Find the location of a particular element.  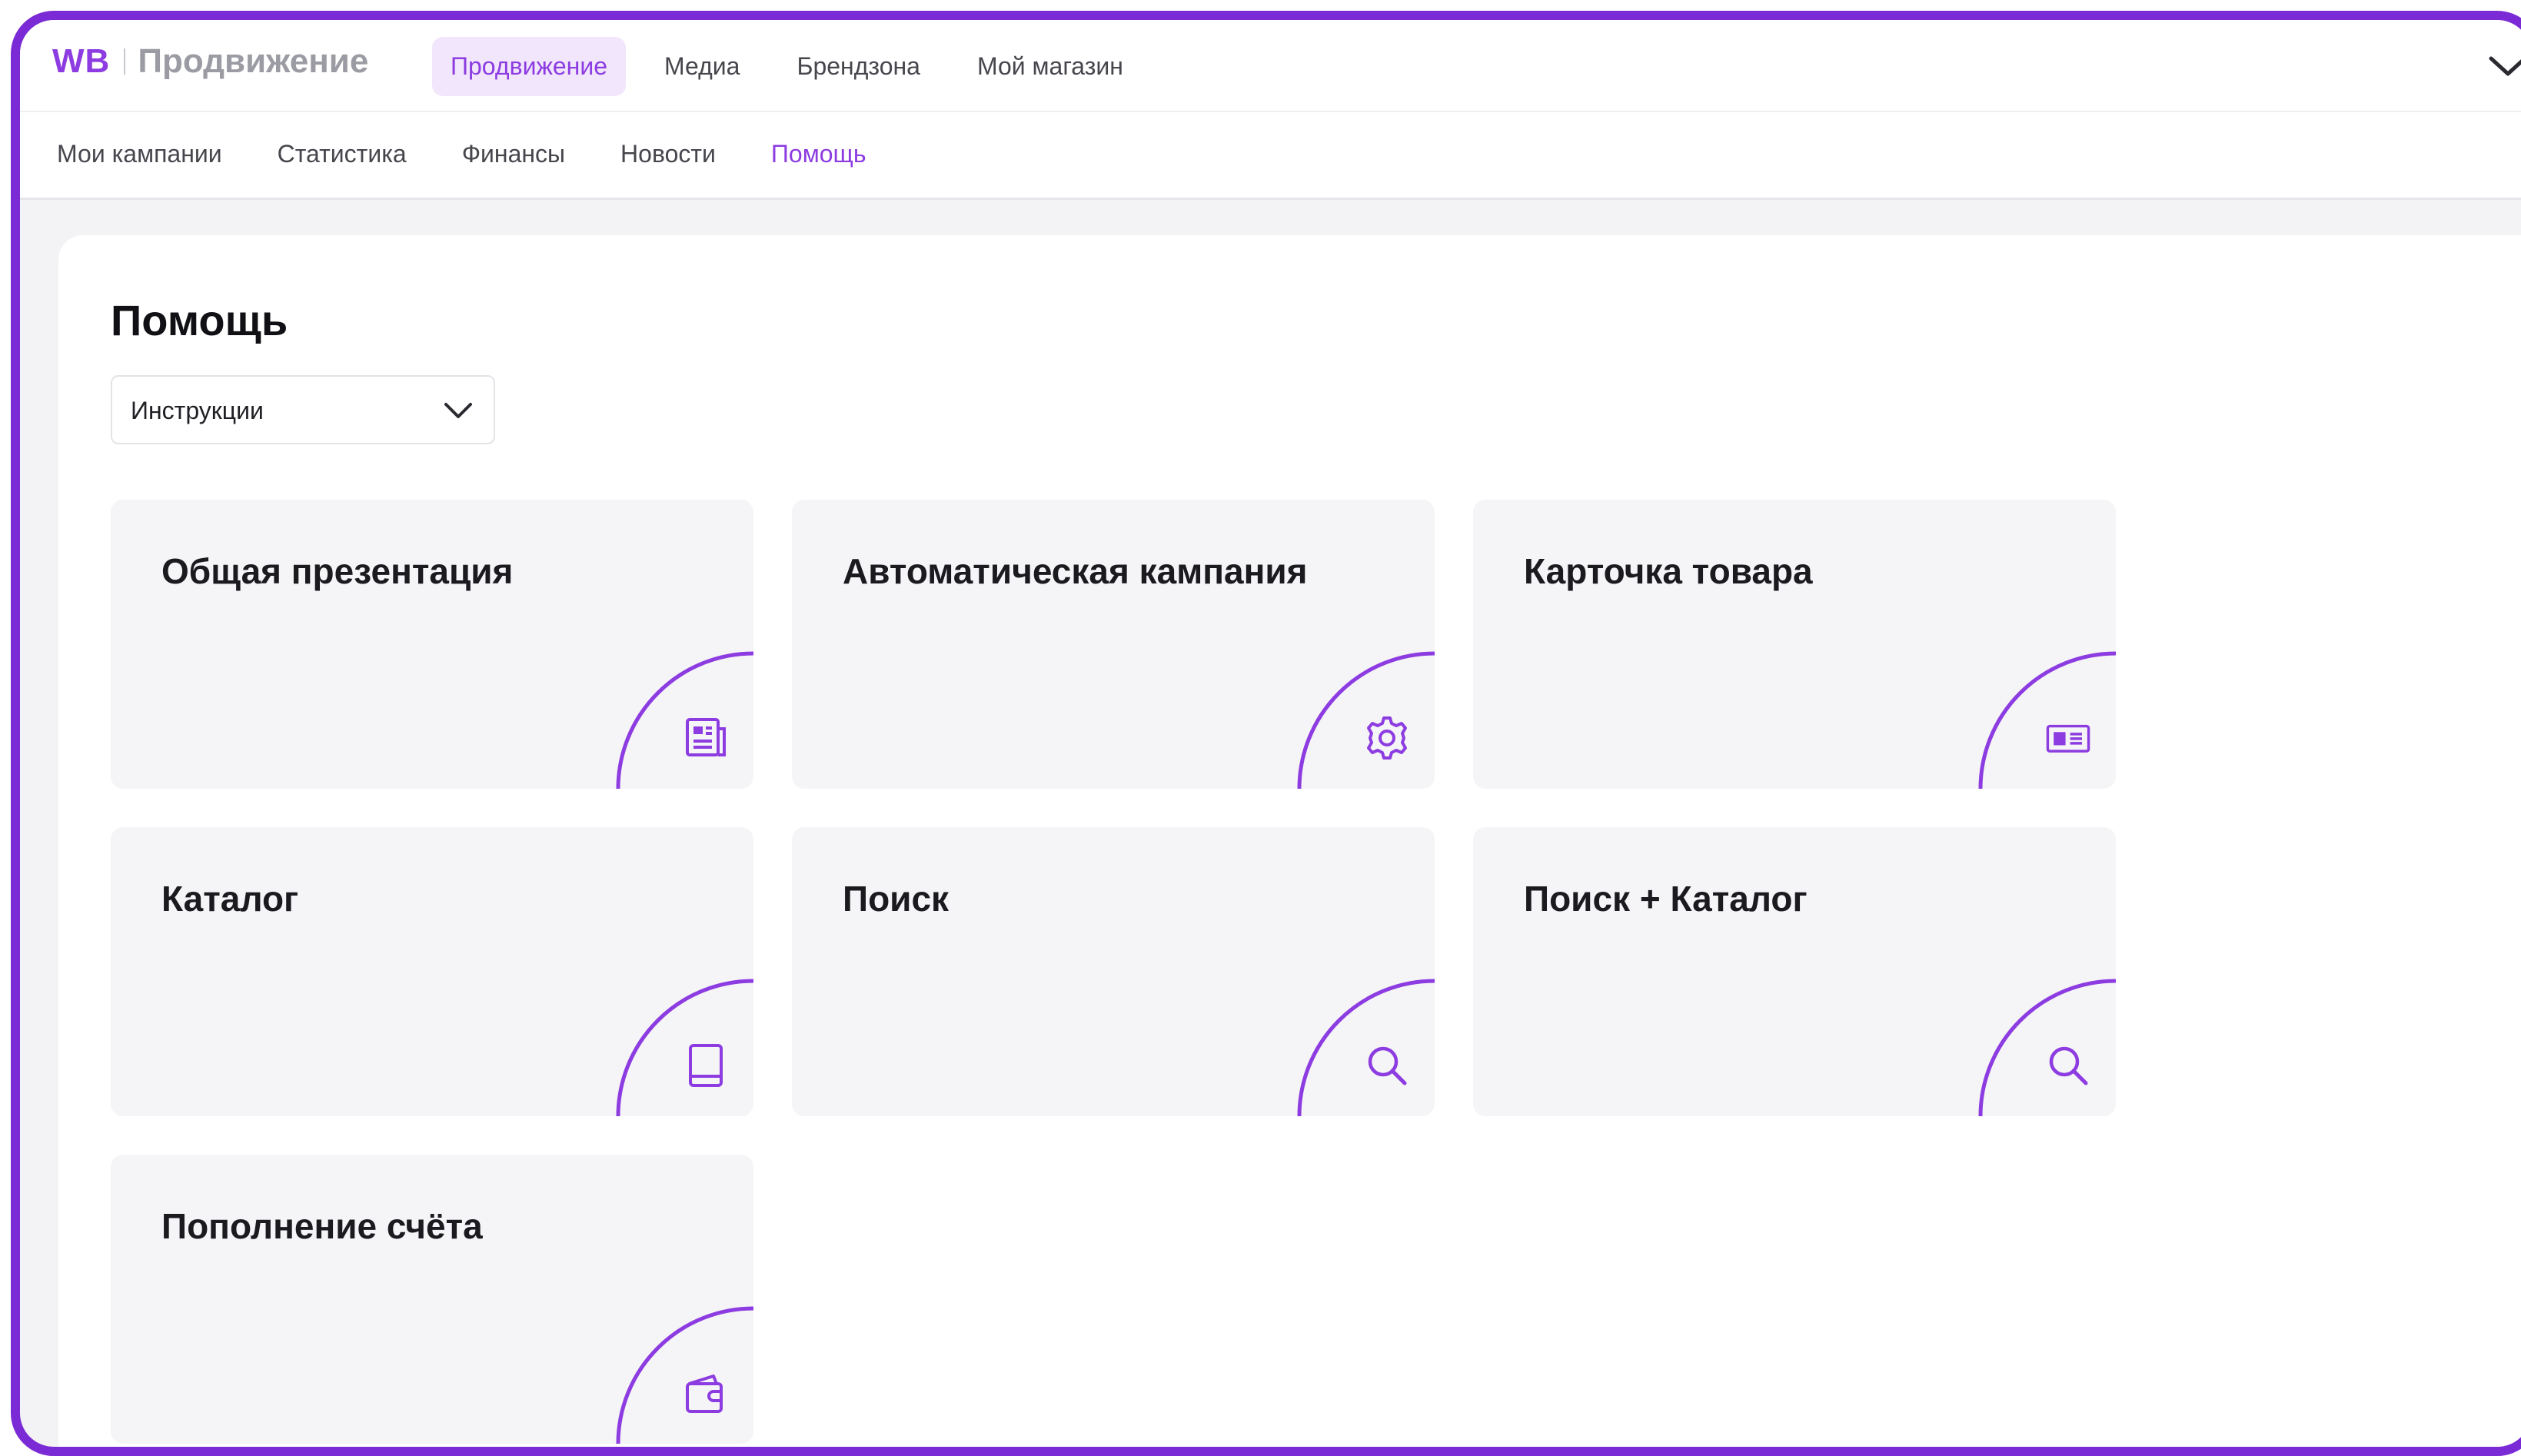

gear-icon is located at coordinates (1387, 738).